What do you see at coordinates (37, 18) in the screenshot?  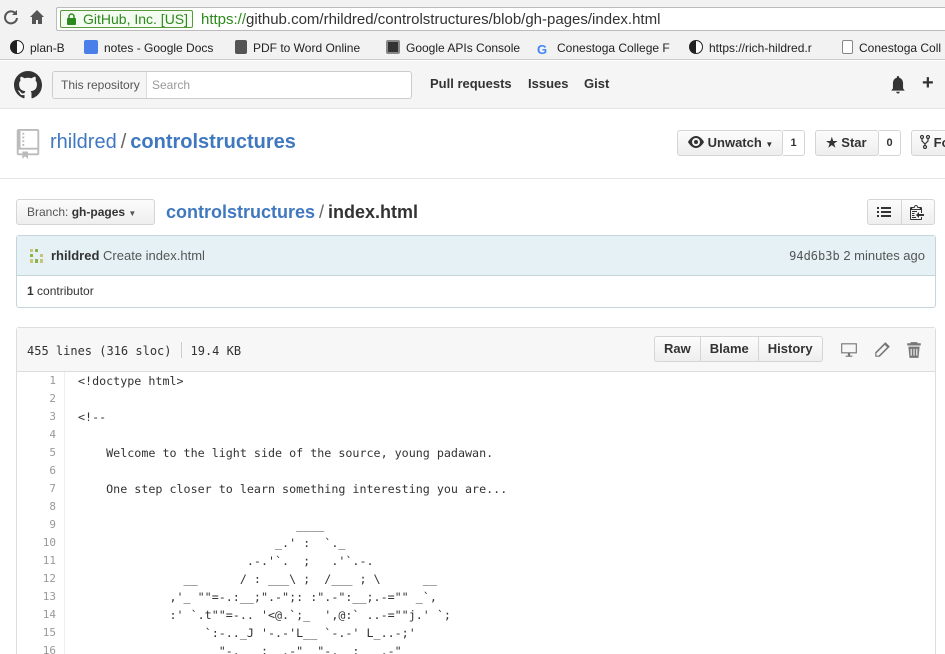 I see `home-icon` at bounding box center [37, 18].